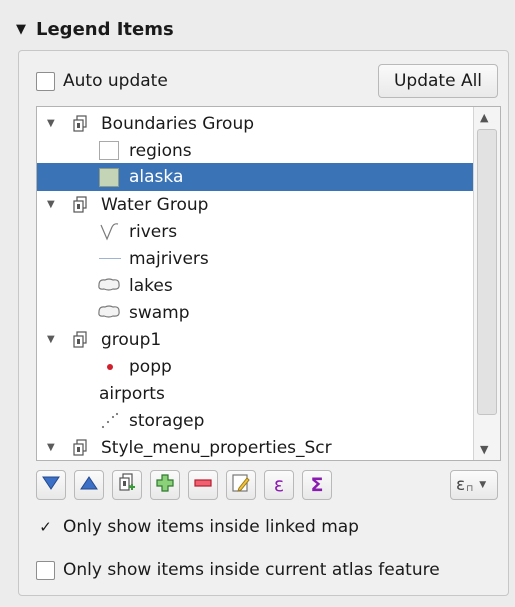 The width and height of the screenshot is (515, 607). What do you see at coordinates (159, 312) in the screenshot?
I see `tree-layer-label: swamp` at bounding box center [159, 312].